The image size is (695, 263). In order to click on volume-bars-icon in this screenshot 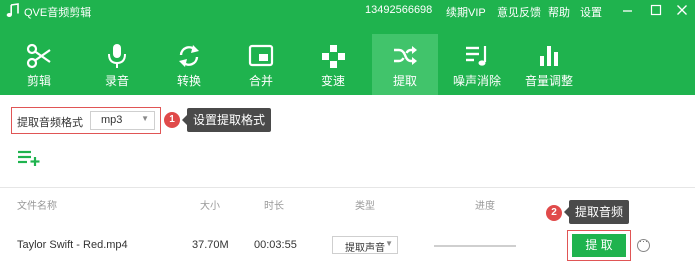, I will do `click(549, 56)`.